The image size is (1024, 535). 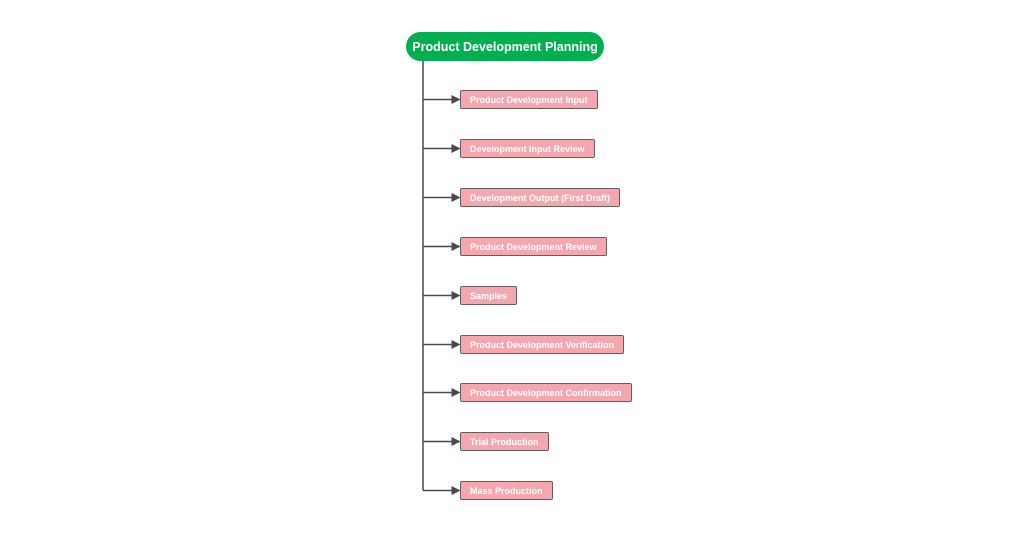 What do you see at coordinates (542, 344) in the screenshot?
I see `step-node-product-development-verification: Product Development Verification` at bounding box center [542, 344].